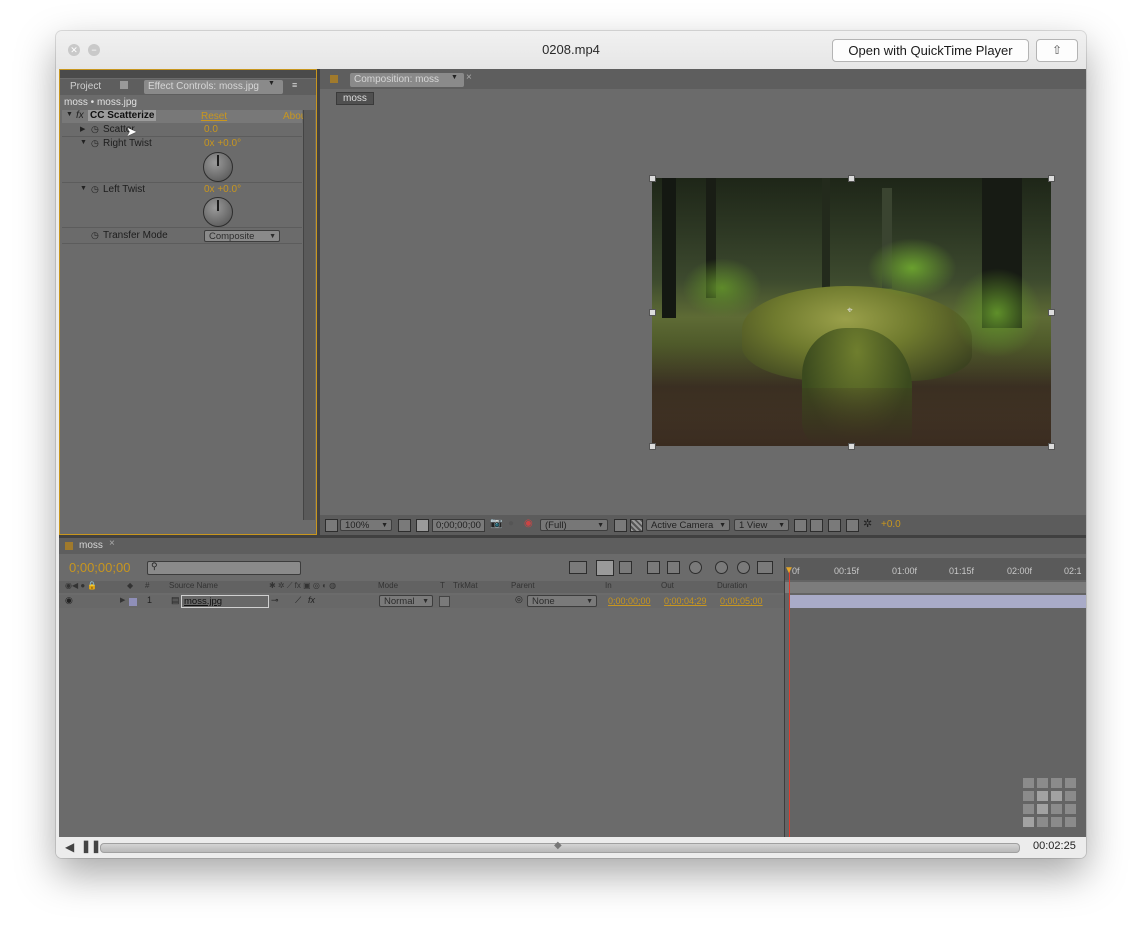 This screenshot has height=938, width=1142. What do you see at coordinates (130, 585) in the screenshot?
I see `label-icon: ◆` at bounding box center [130, 585].